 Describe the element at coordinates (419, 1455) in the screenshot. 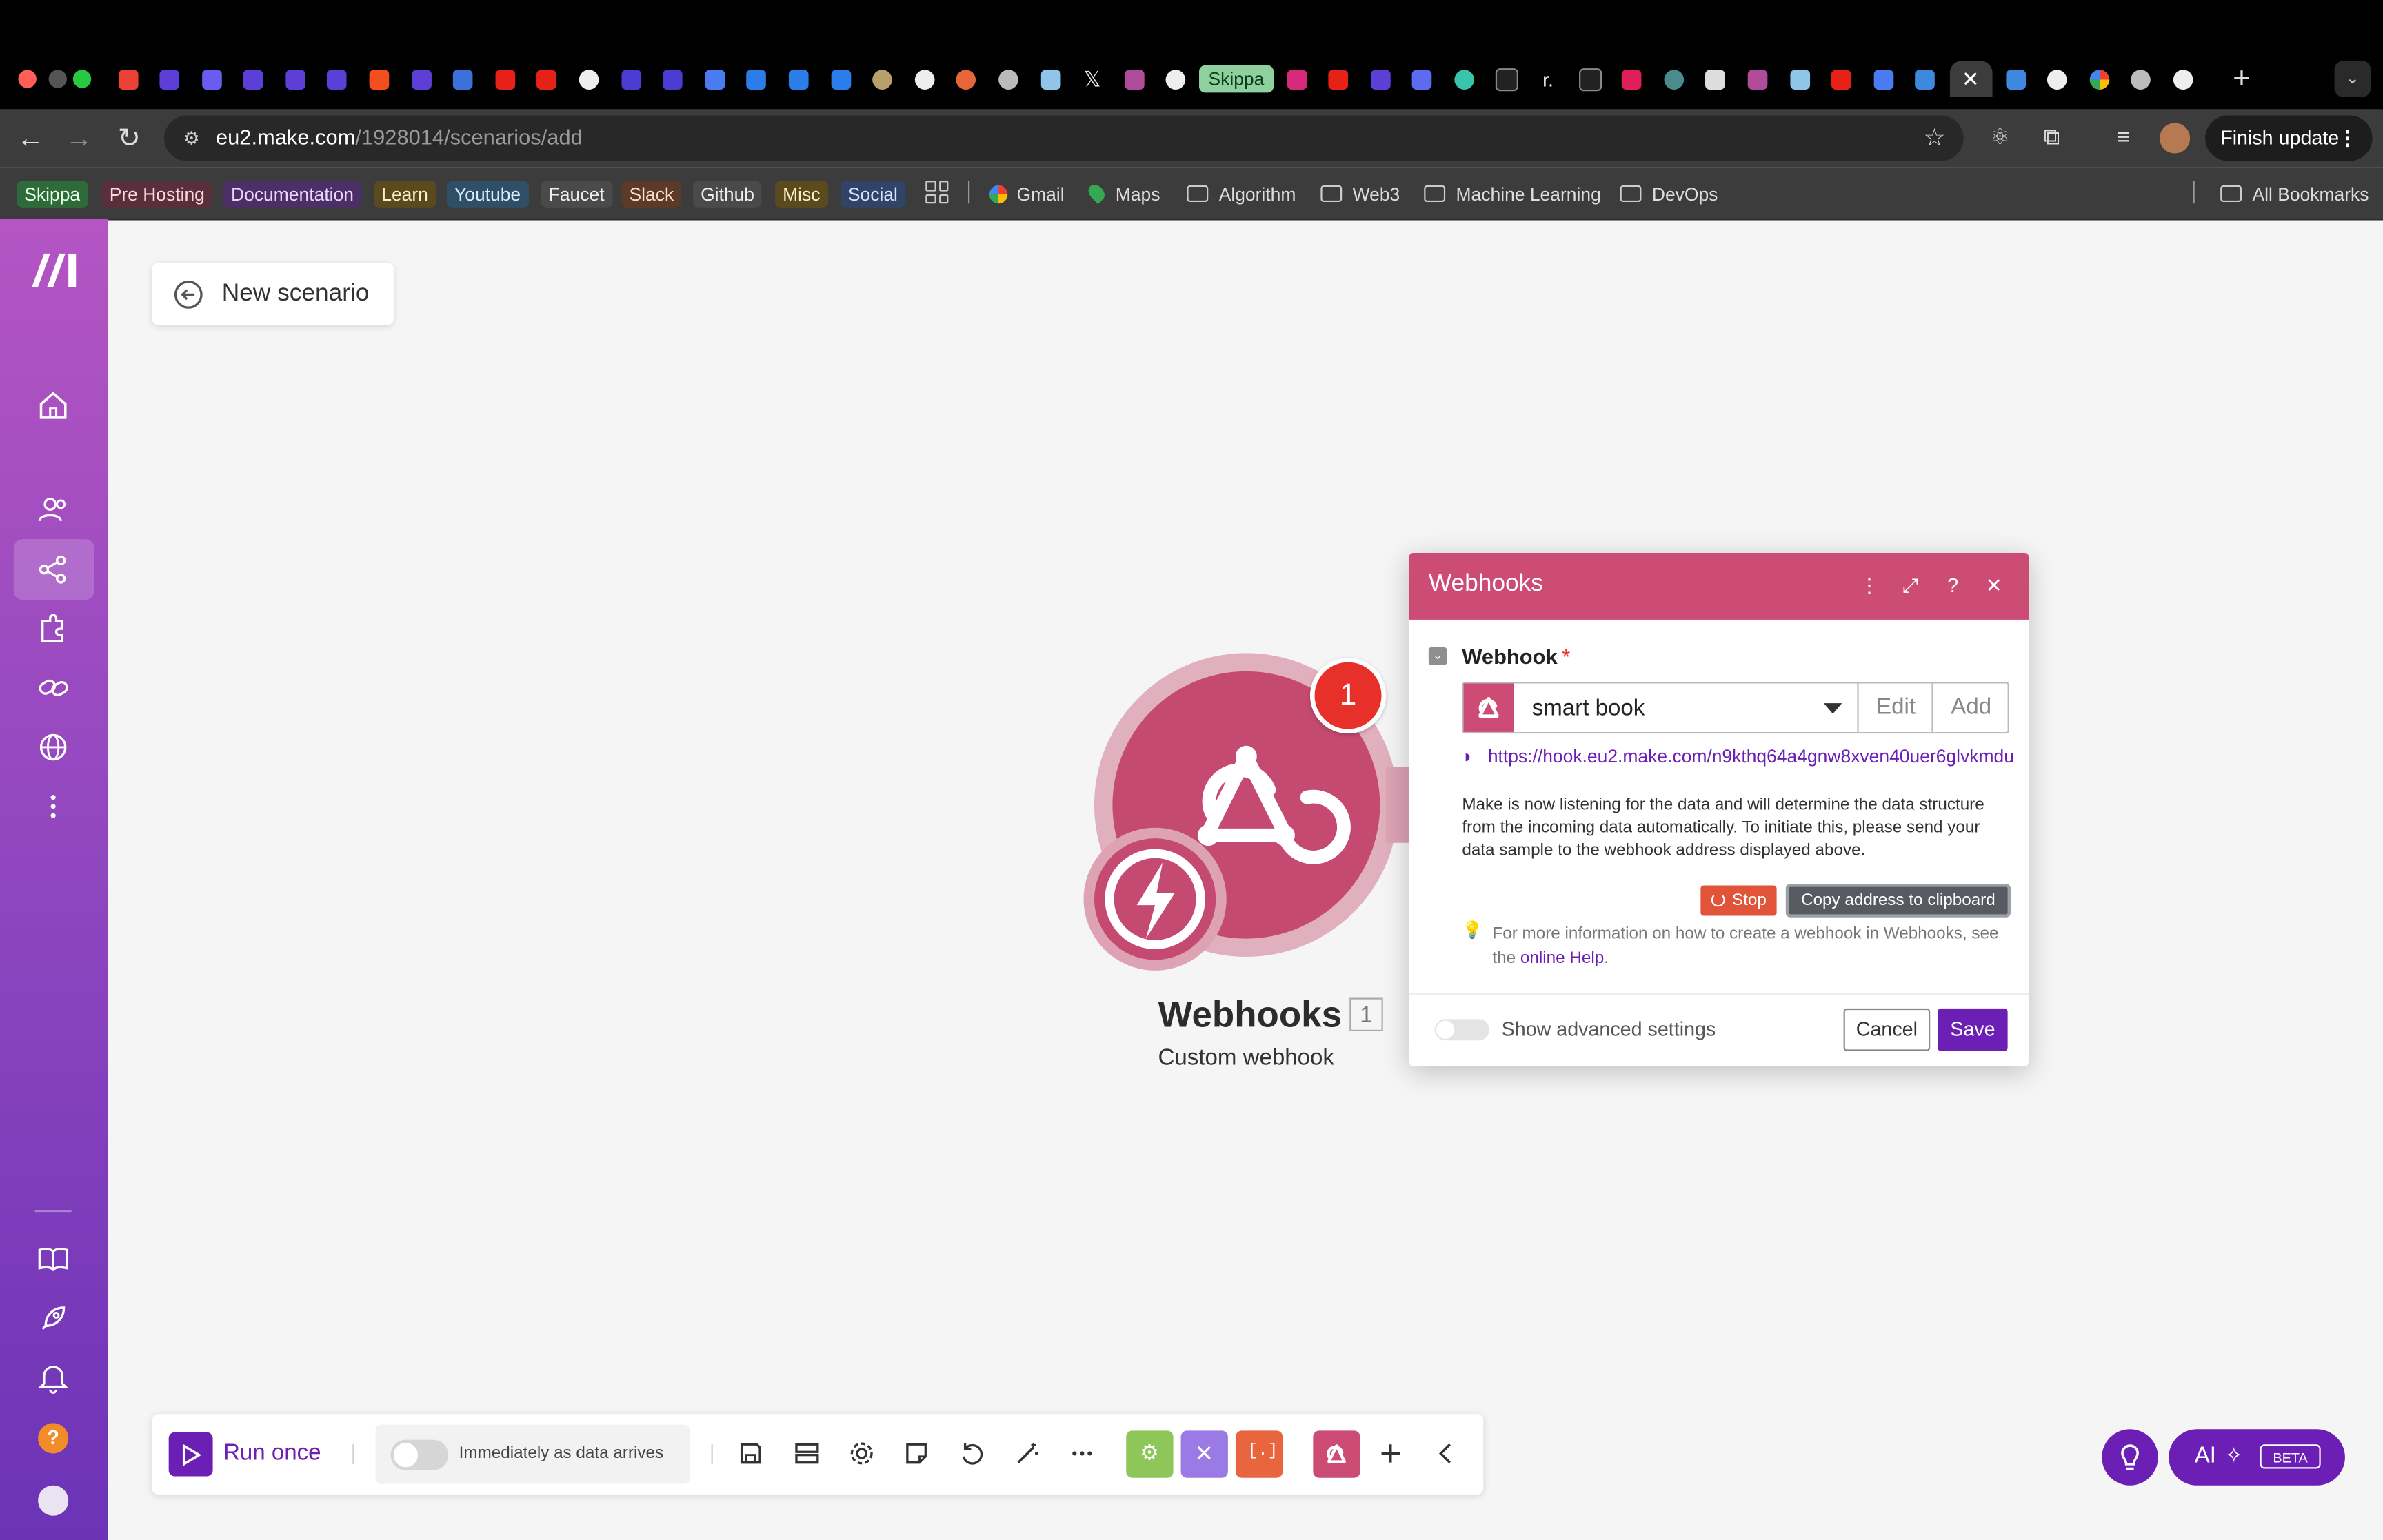

I see `schedule-toggle` at that location.